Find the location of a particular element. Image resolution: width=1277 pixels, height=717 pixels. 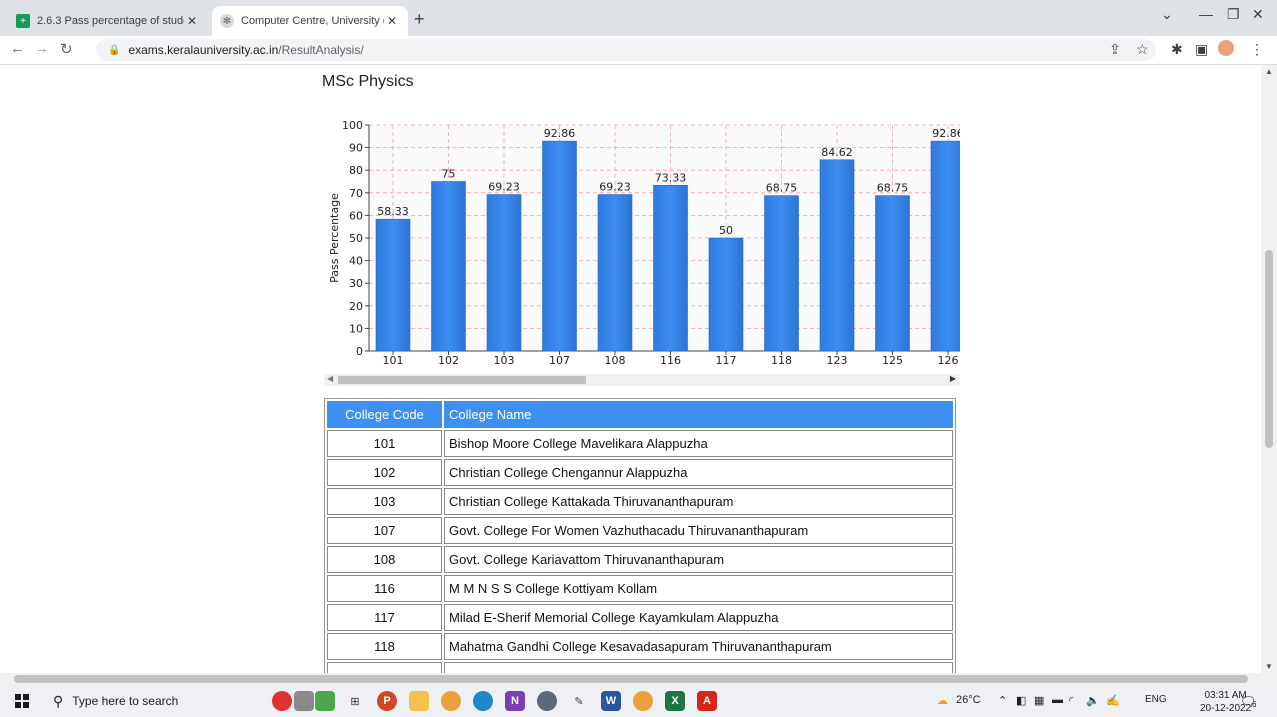

bar-value-label: 58.33 is located at coordinates (393, 211).